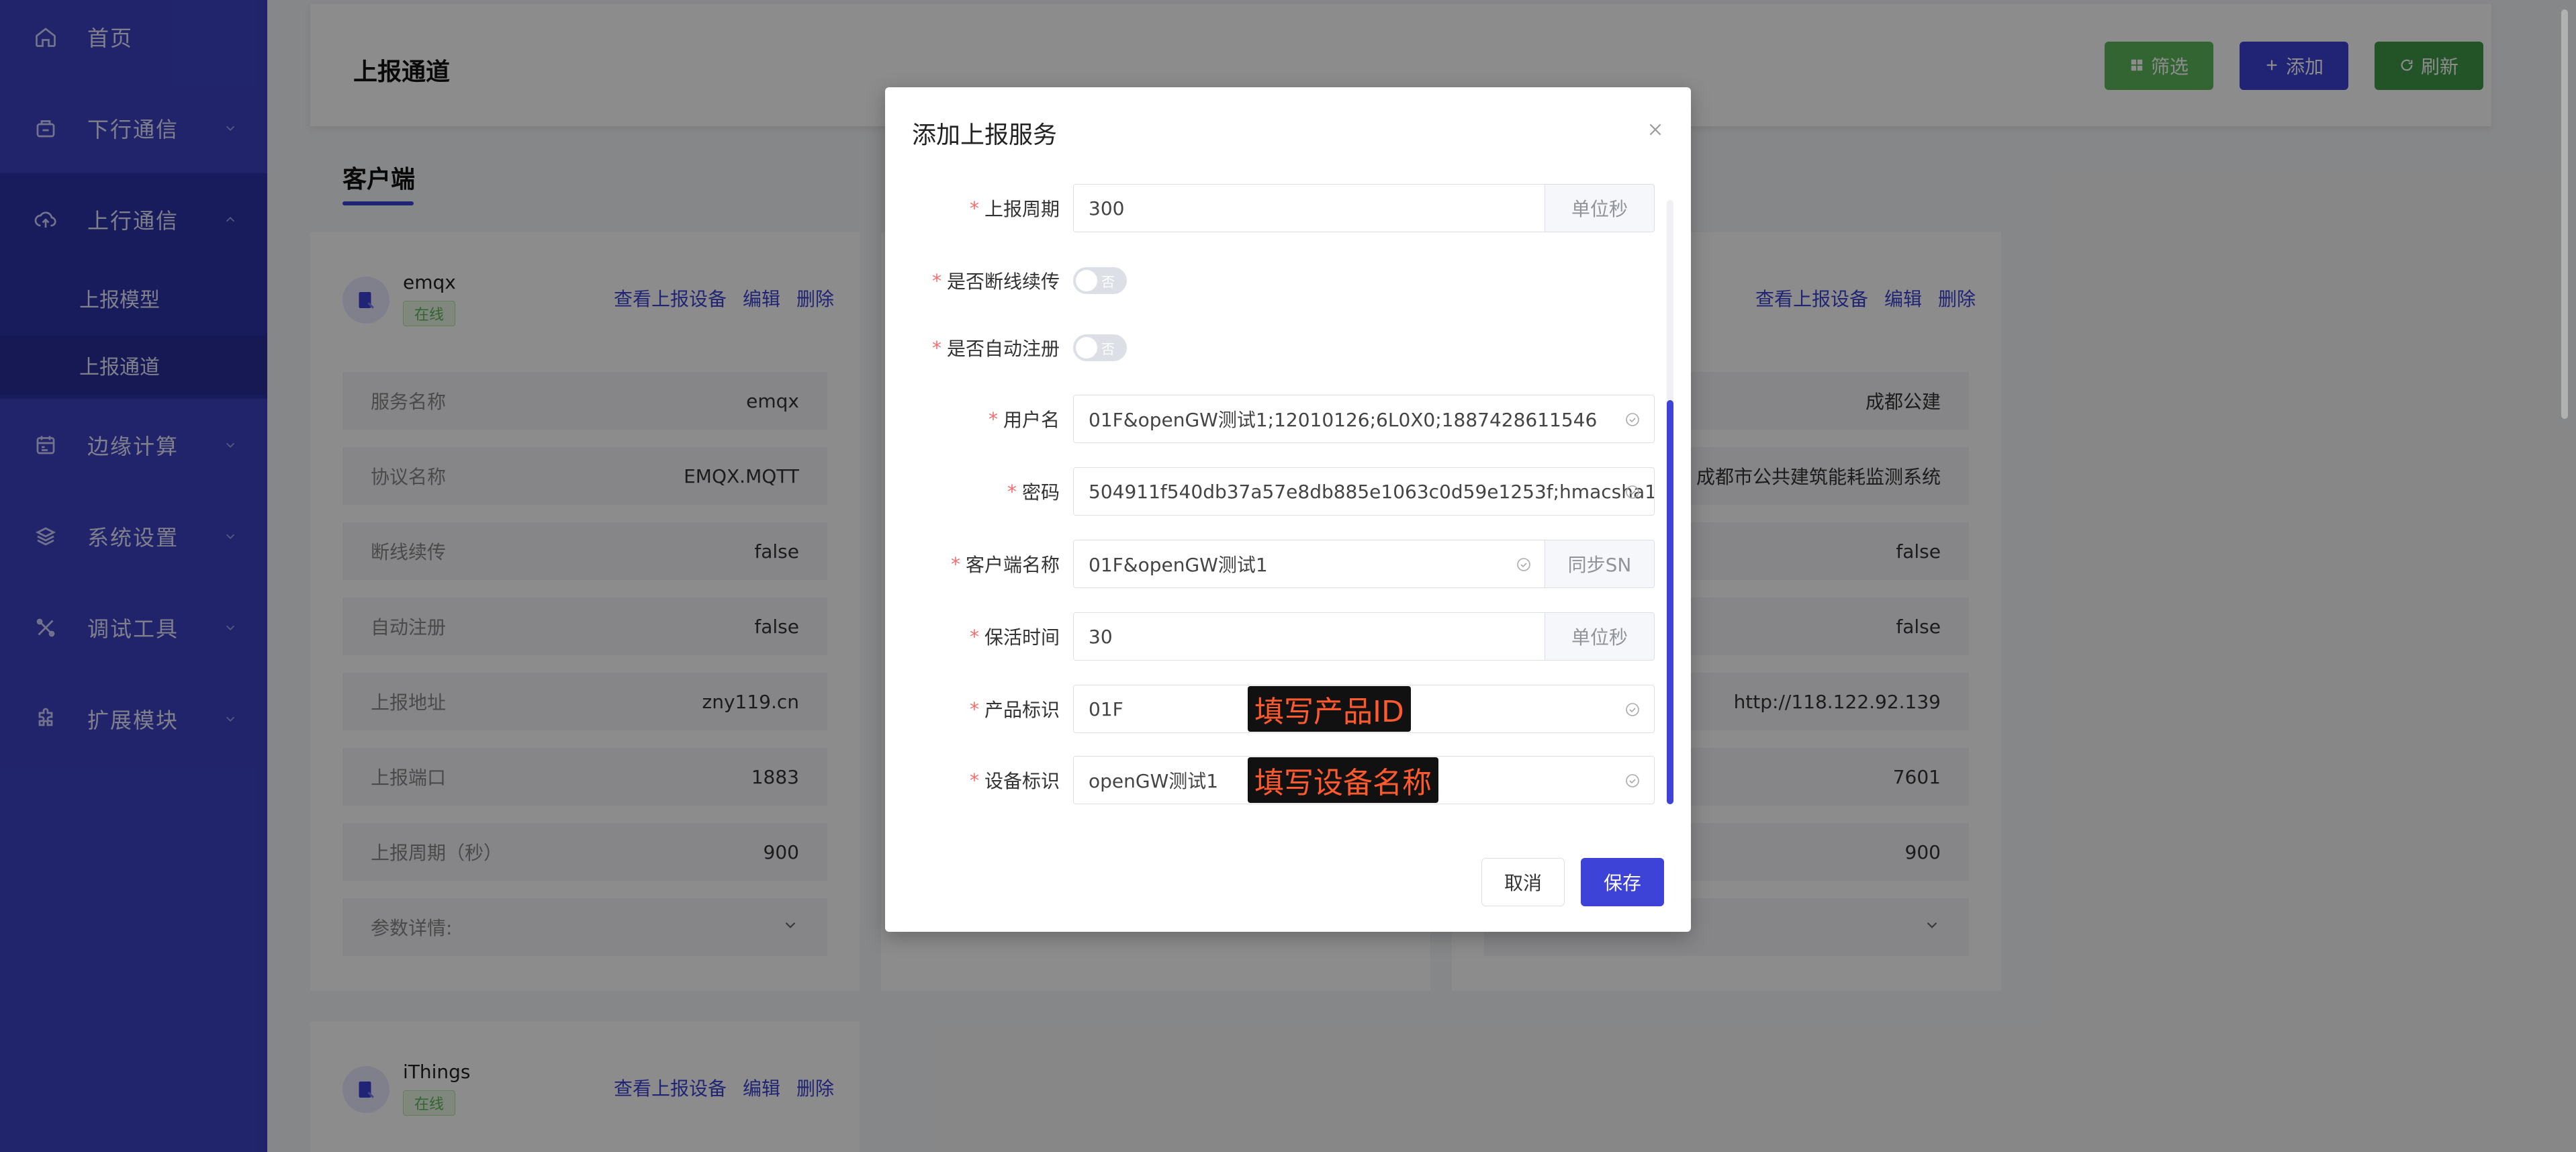 The height and width of the screenshot is (1152, 2576). I want to click on form-row-keepalive: * 保活时间 30 单位秒, so click(1288, 636).